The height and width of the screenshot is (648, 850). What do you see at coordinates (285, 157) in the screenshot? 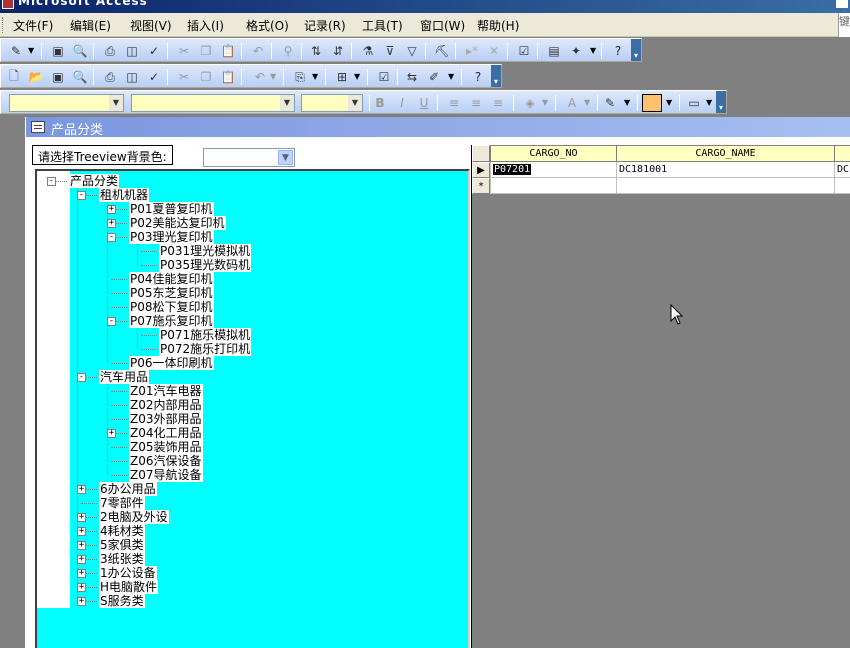
I see `chevron-down-icon: ▼` at bounding box center [285, 157].